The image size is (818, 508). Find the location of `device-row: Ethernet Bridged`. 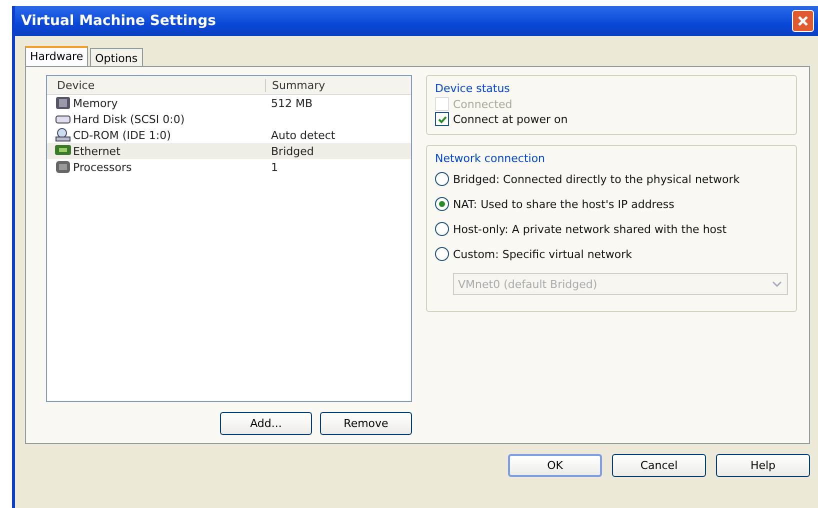

device-row: Ethernet Bridged is located at coordinates (229, 151).